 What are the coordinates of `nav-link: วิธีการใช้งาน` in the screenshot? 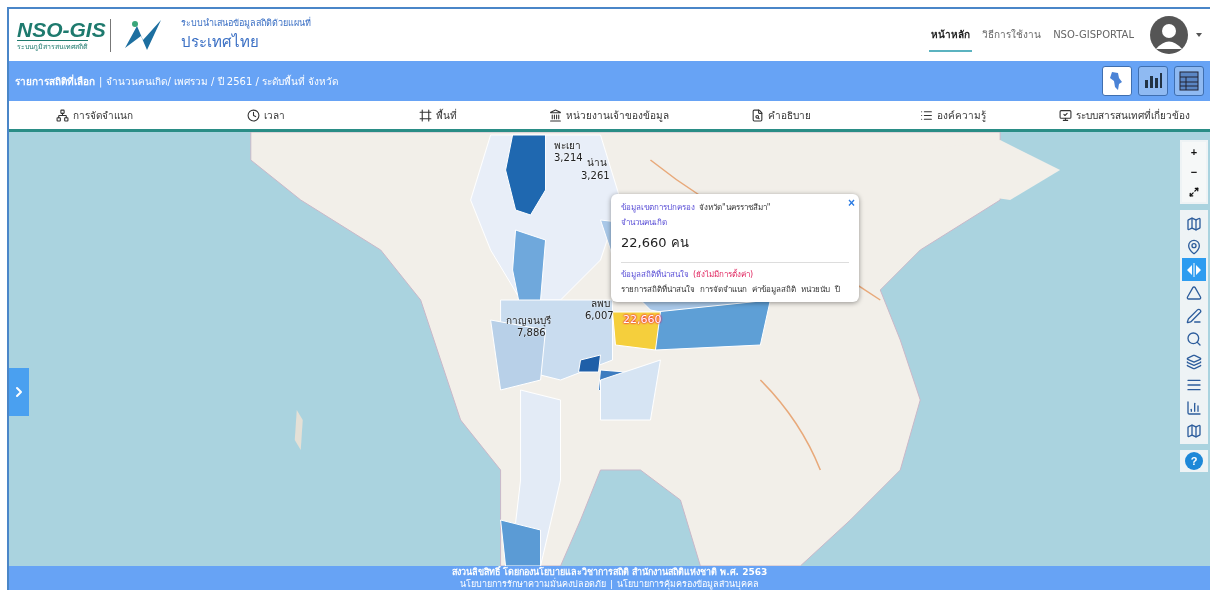 It's located at (1012, 35).